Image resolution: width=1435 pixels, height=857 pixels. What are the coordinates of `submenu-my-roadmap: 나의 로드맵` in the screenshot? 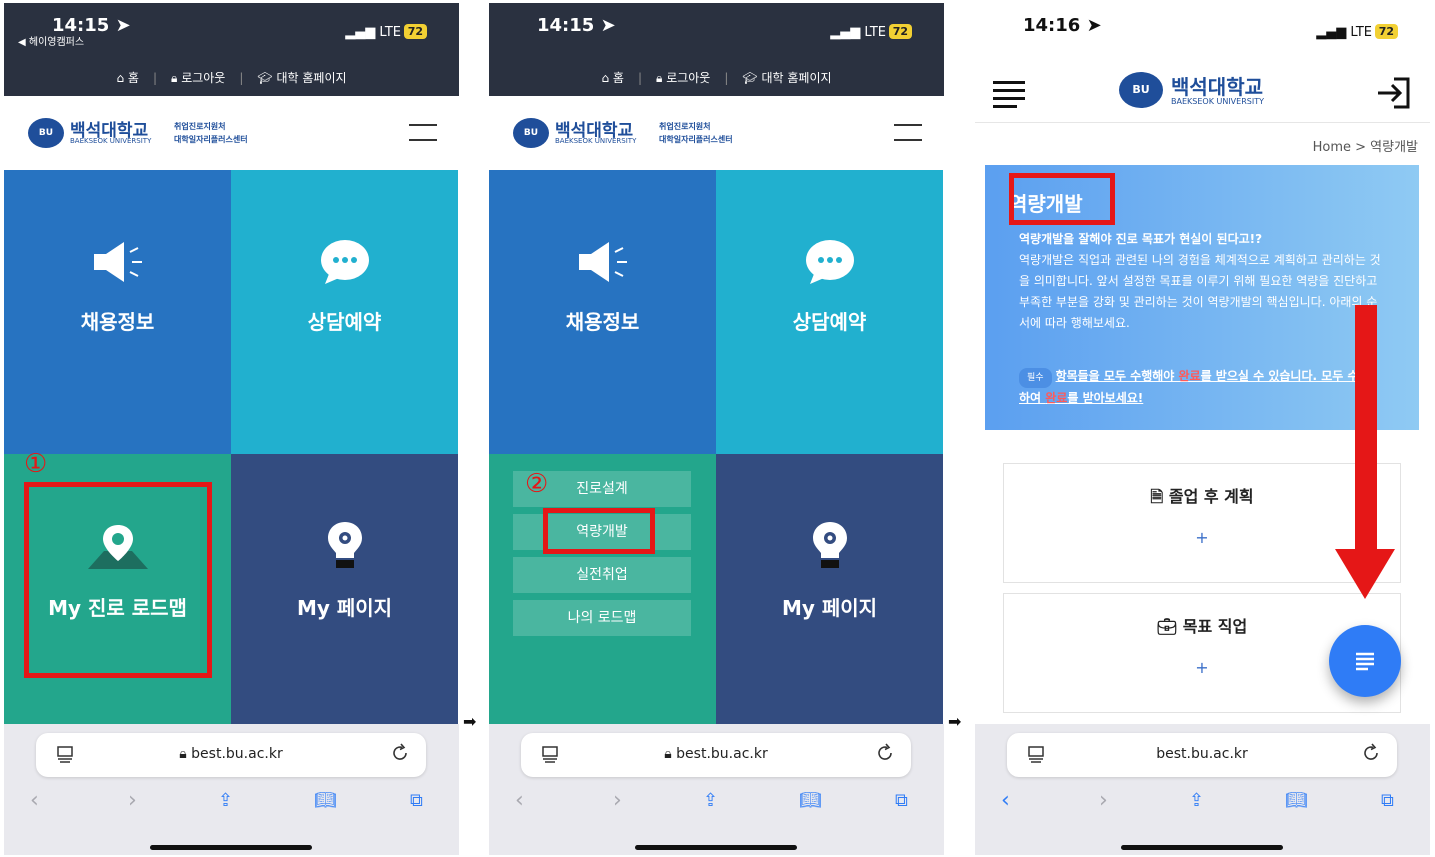 It's located at (602, 618).